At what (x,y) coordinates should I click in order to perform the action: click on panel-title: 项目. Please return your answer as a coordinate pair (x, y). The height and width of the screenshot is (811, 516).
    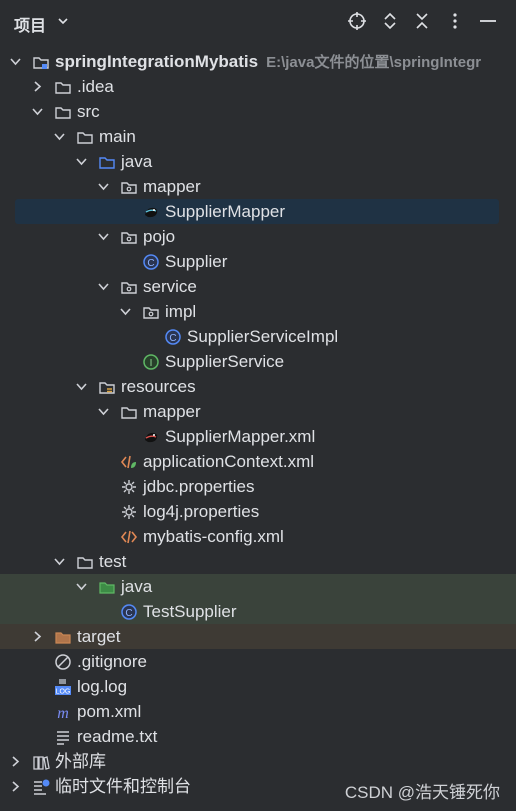
    Looking at the image, I should click on (30, 24).